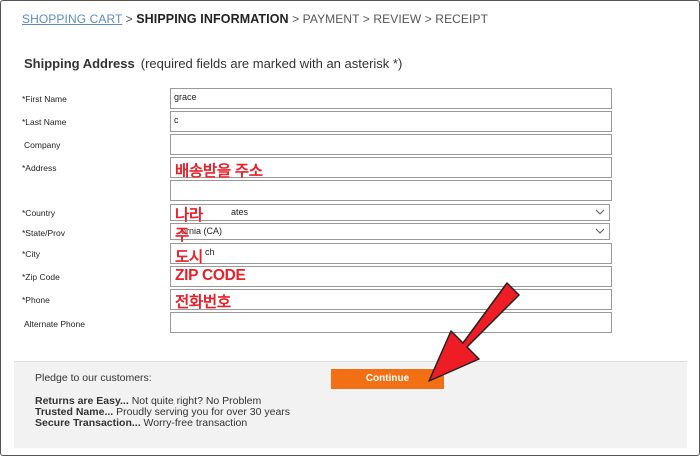  I want to click on breadcrumb-shipping-information: SHIPPING INFORMATION, so click(212, 19).